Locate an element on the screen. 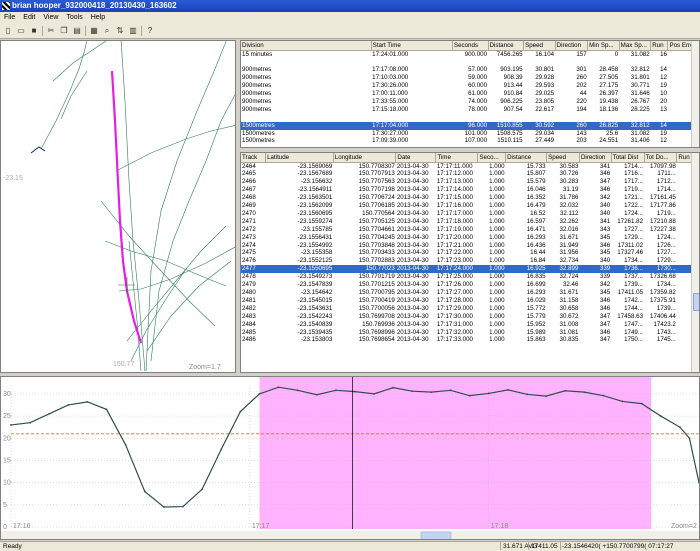  new-icon: ▯ is located at coordinates (8, 31).